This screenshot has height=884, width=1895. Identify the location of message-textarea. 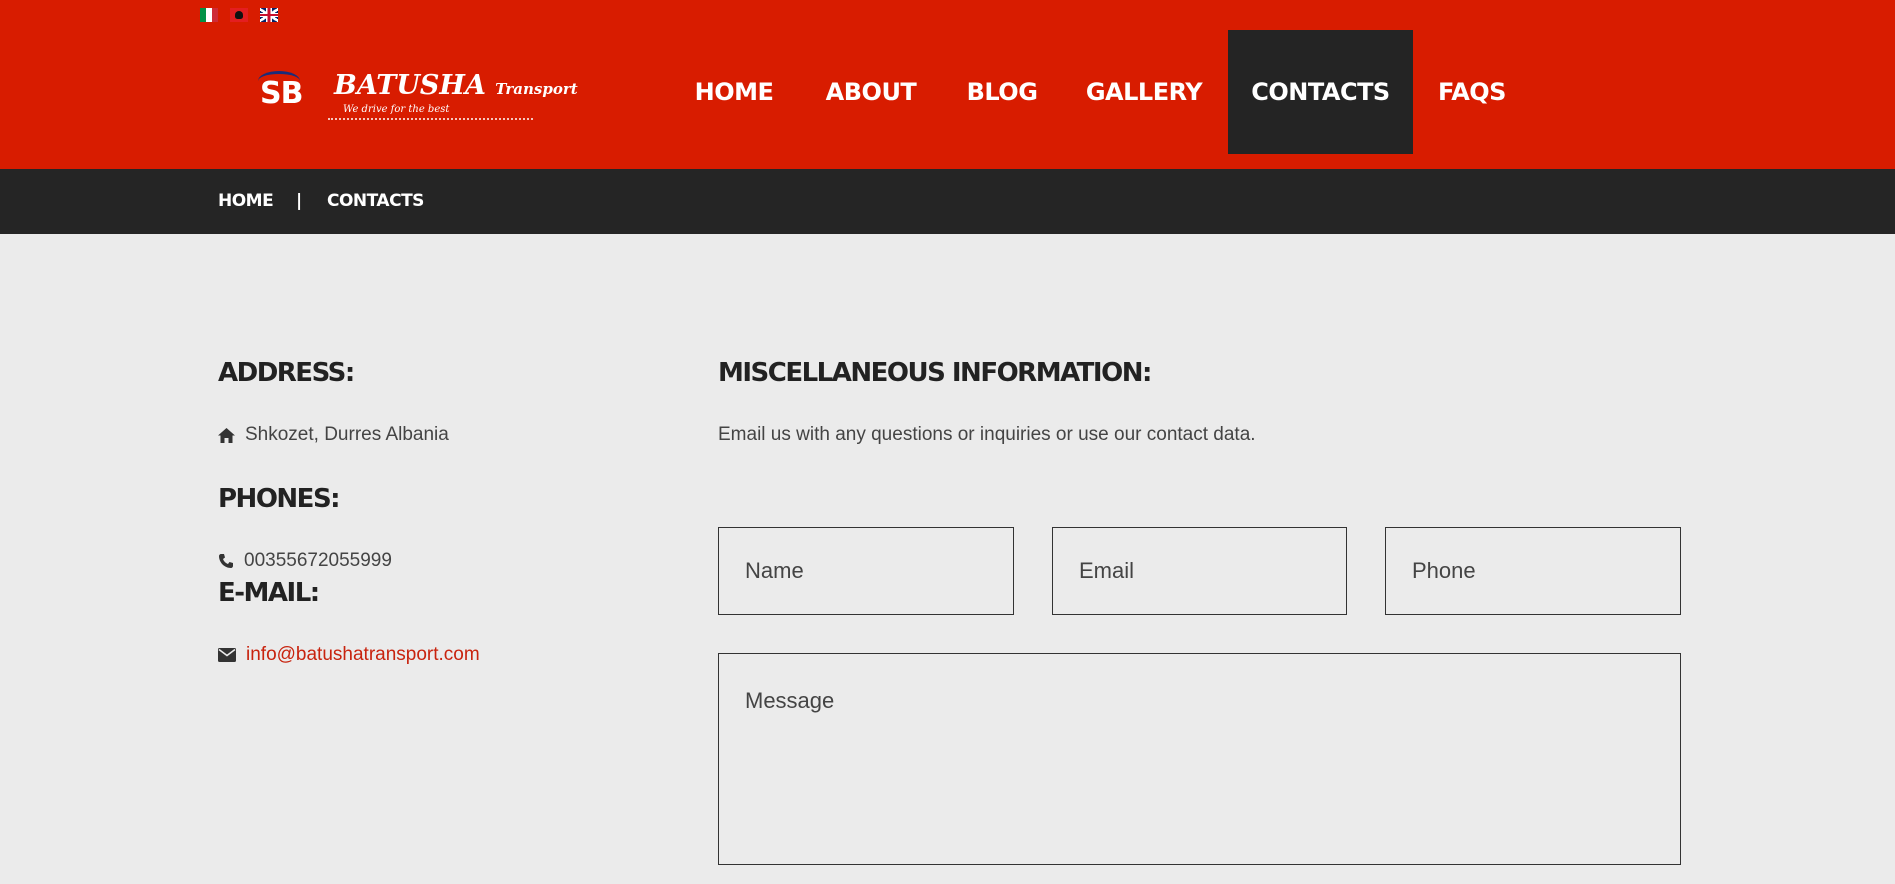
(1199, 759).